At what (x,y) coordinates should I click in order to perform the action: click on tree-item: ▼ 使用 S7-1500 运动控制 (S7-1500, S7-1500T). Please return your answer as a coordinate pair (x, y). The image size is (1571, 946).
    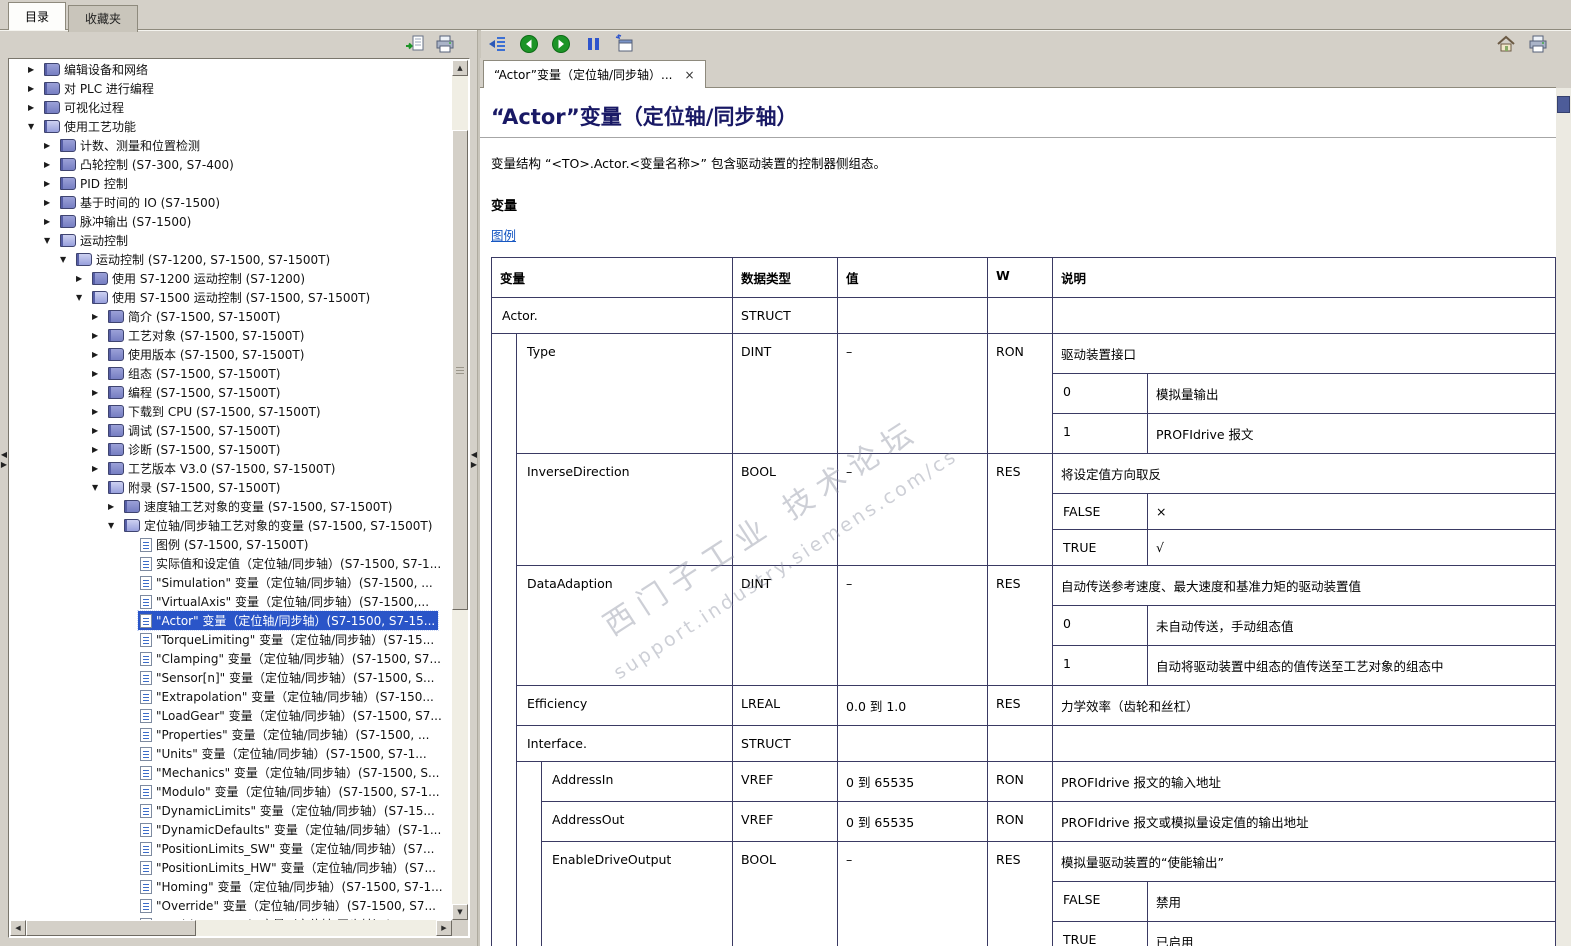
    Looking at the image, I should click on (231, 297).